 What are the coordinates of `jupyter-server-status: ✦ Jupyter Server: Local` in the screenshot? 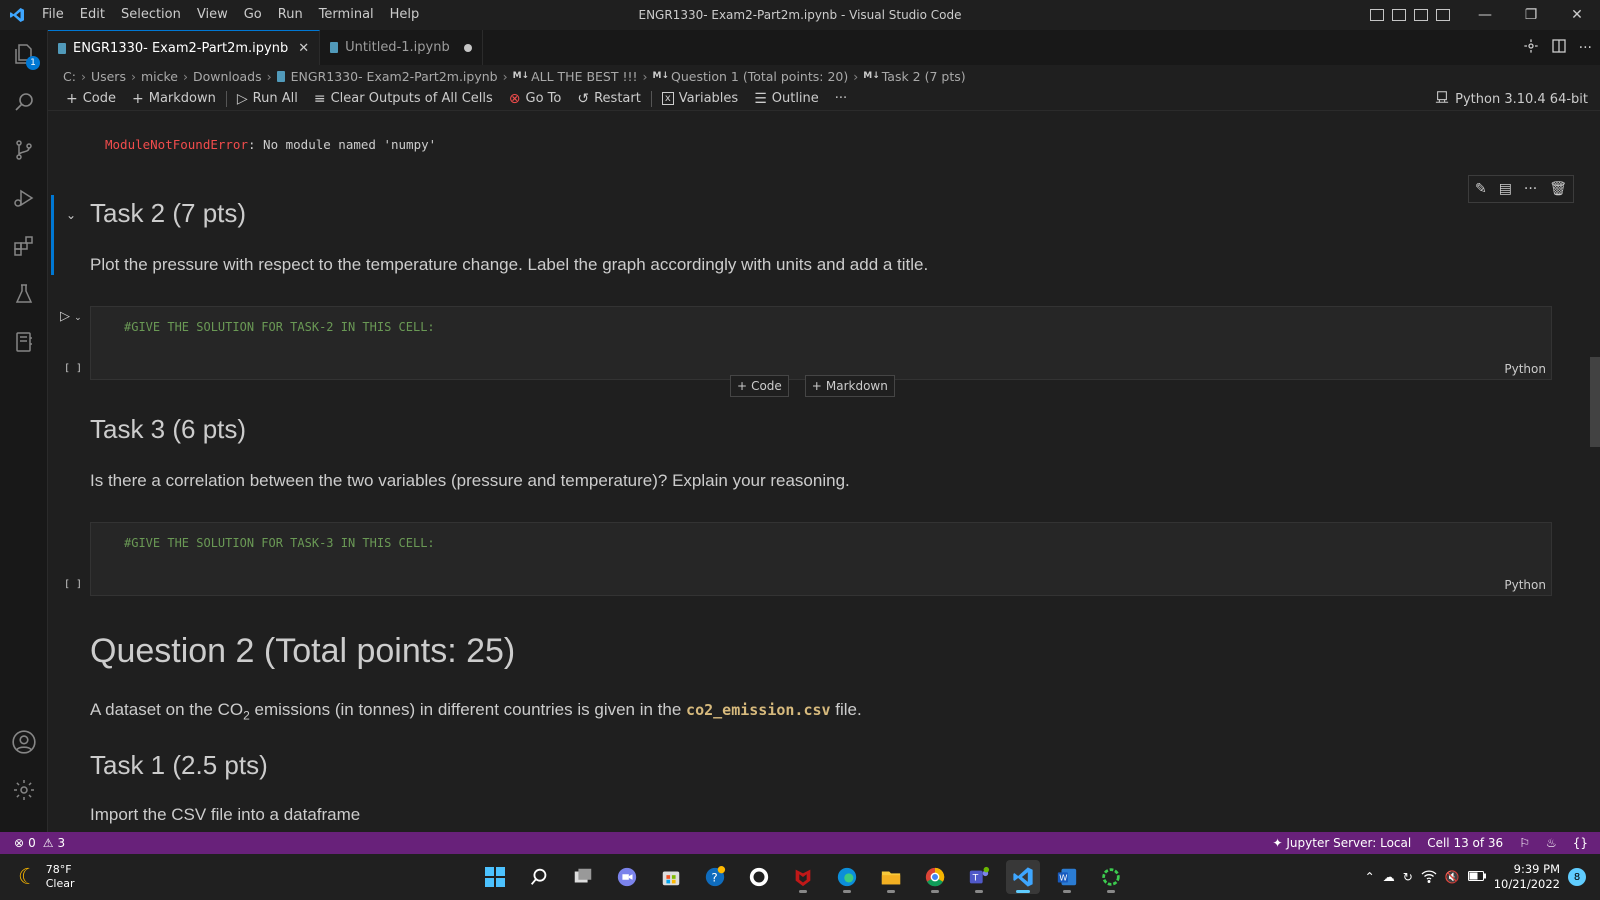 It's located at (1342, 843).